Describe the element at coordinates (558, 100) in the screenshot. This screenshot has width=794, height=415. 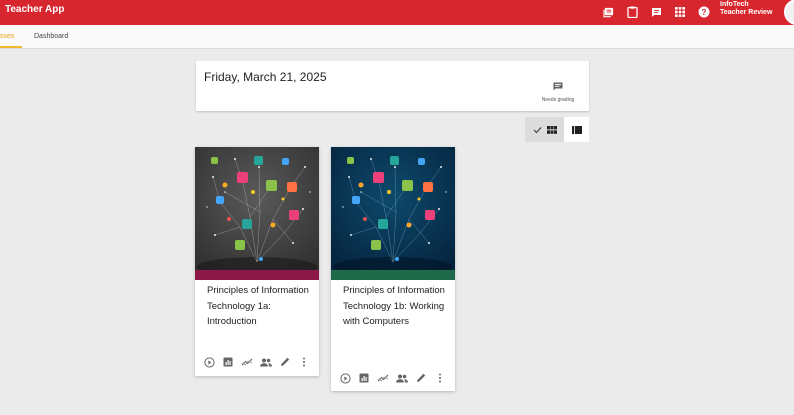
I see `needs-grading-label: Needs grading` at that location.